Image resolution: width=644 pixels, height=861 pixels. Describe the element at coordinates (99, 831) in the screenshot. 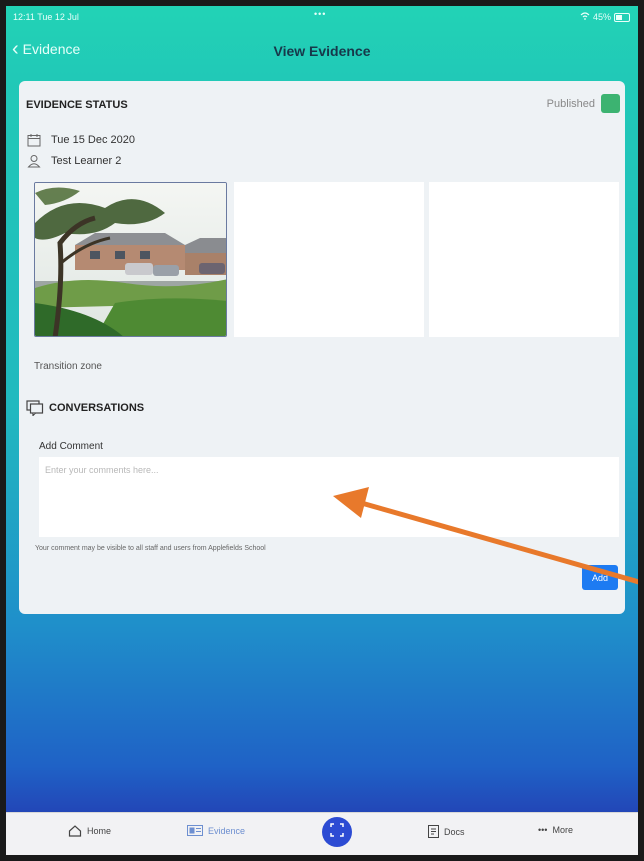

I see `tab-home-label: Home` at that location.